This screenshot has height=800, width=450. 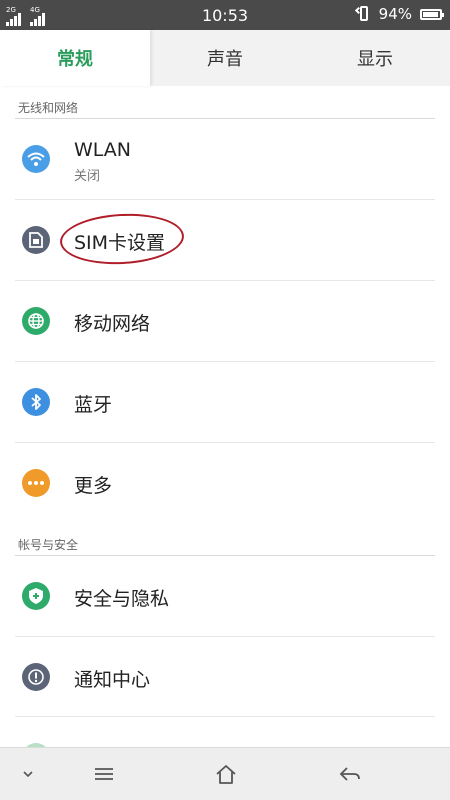 What do you see at coordinates (395, 14) in the screenshot?
I see `battery-percent: 94%` at bounding box center [395, 14].